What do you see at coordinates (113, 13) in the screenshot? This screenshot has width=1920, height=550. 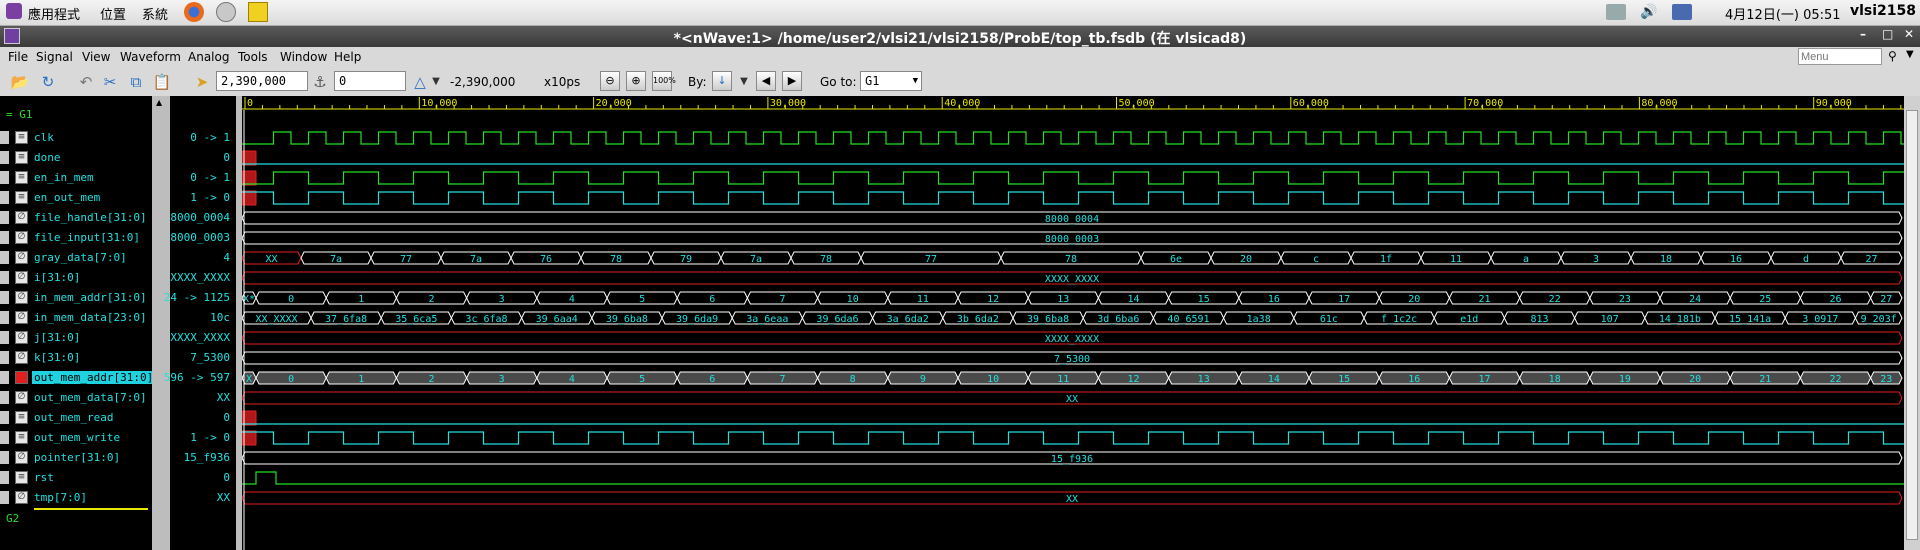 I see `places-menu: 位置` at bounding box center [113, 13].